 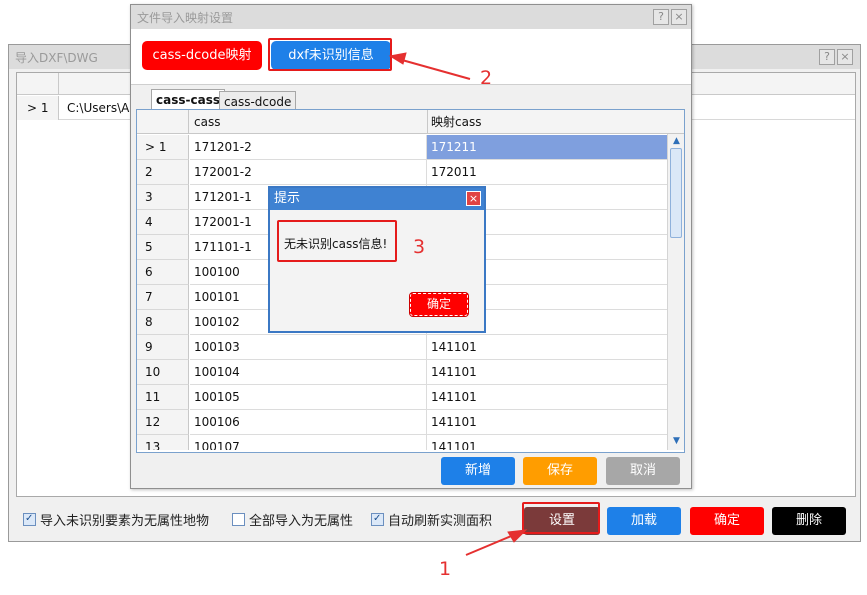 What do you see at coordinates (458, 304) in the screenshot?
I see `annotation-arrows` at bounding box center [458, 304].